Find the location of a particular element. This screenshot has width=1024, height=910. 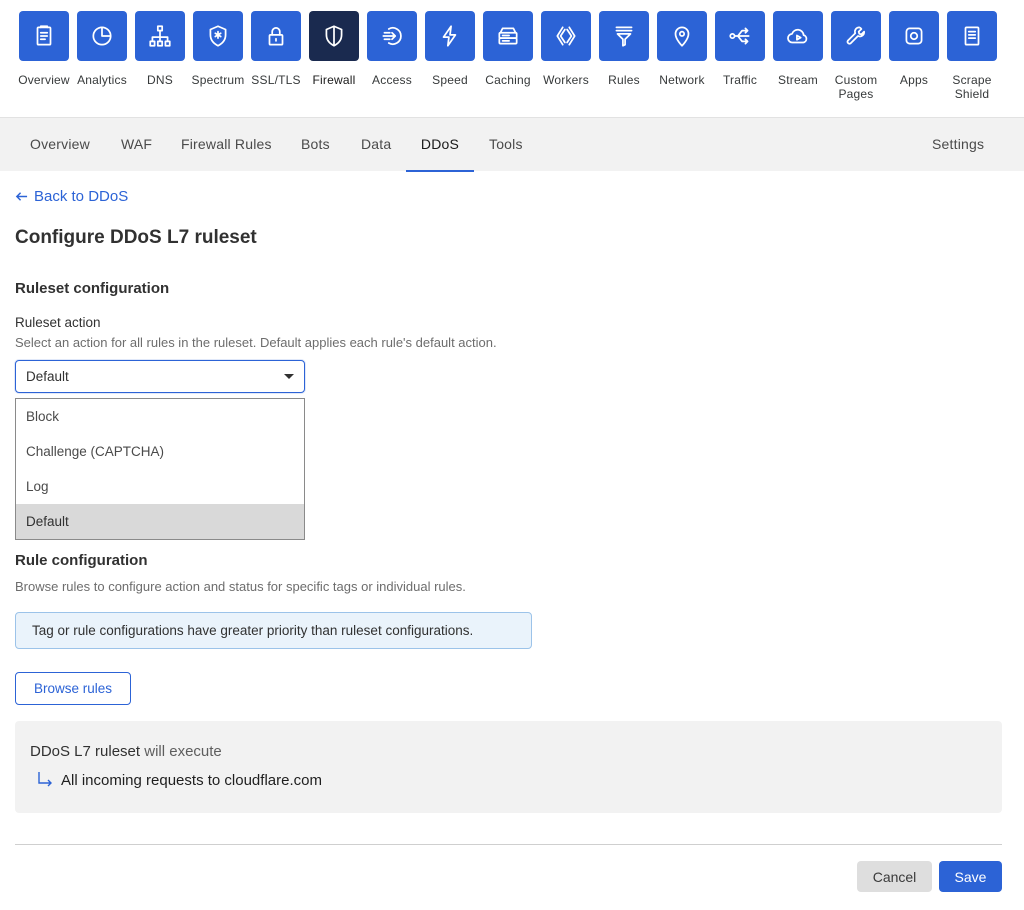

tab-settings: Settings is located at coordinates (958, 145).